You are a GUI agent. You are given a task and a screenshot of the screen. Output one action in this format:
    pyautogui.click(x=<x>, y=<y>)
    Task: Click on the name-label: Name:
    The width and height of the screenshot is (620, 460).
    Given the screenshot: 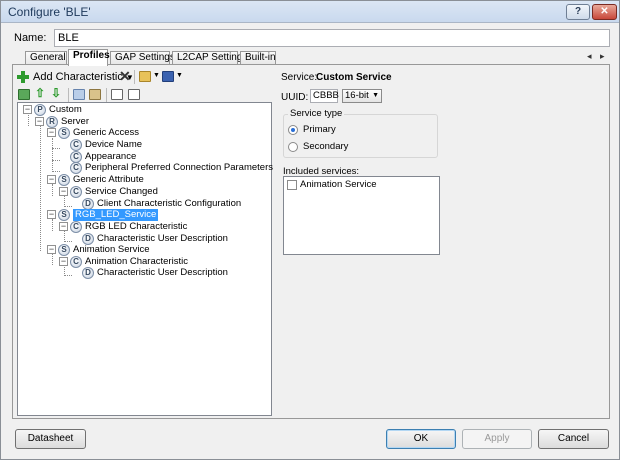 What is the action you would take?
    pyautogui.click(x=30, y=38)
    